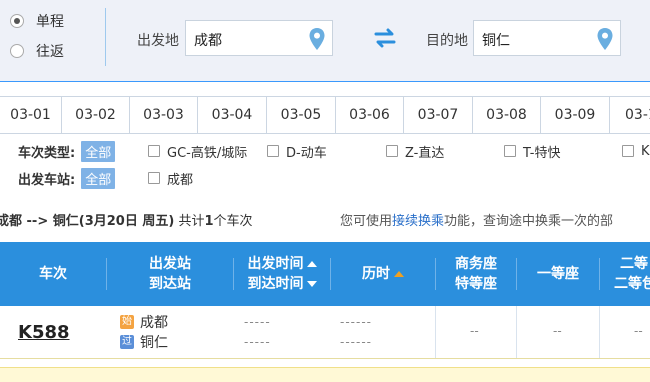 Image resolution: width=650 pixels, height=382 pixels. I want to click on header-business-bottom: 特等座, so click(476, 284).